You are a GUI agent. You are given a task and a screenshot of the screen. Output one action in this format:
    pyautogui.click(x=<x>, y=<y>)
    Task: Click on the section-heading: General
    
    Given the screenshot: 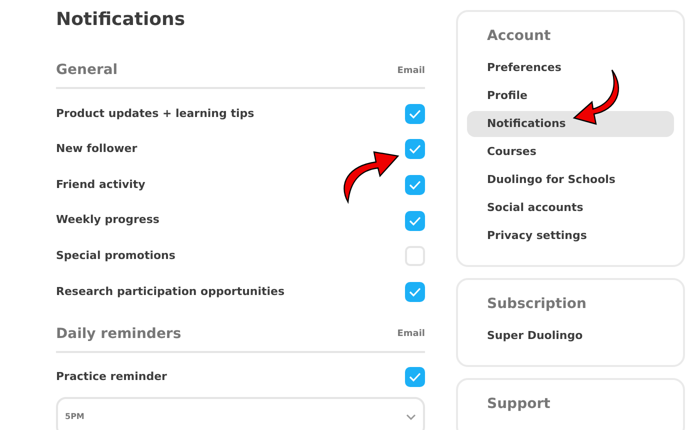 What is the action you would take?
    pyautogui.click(x=87, y=70)
    